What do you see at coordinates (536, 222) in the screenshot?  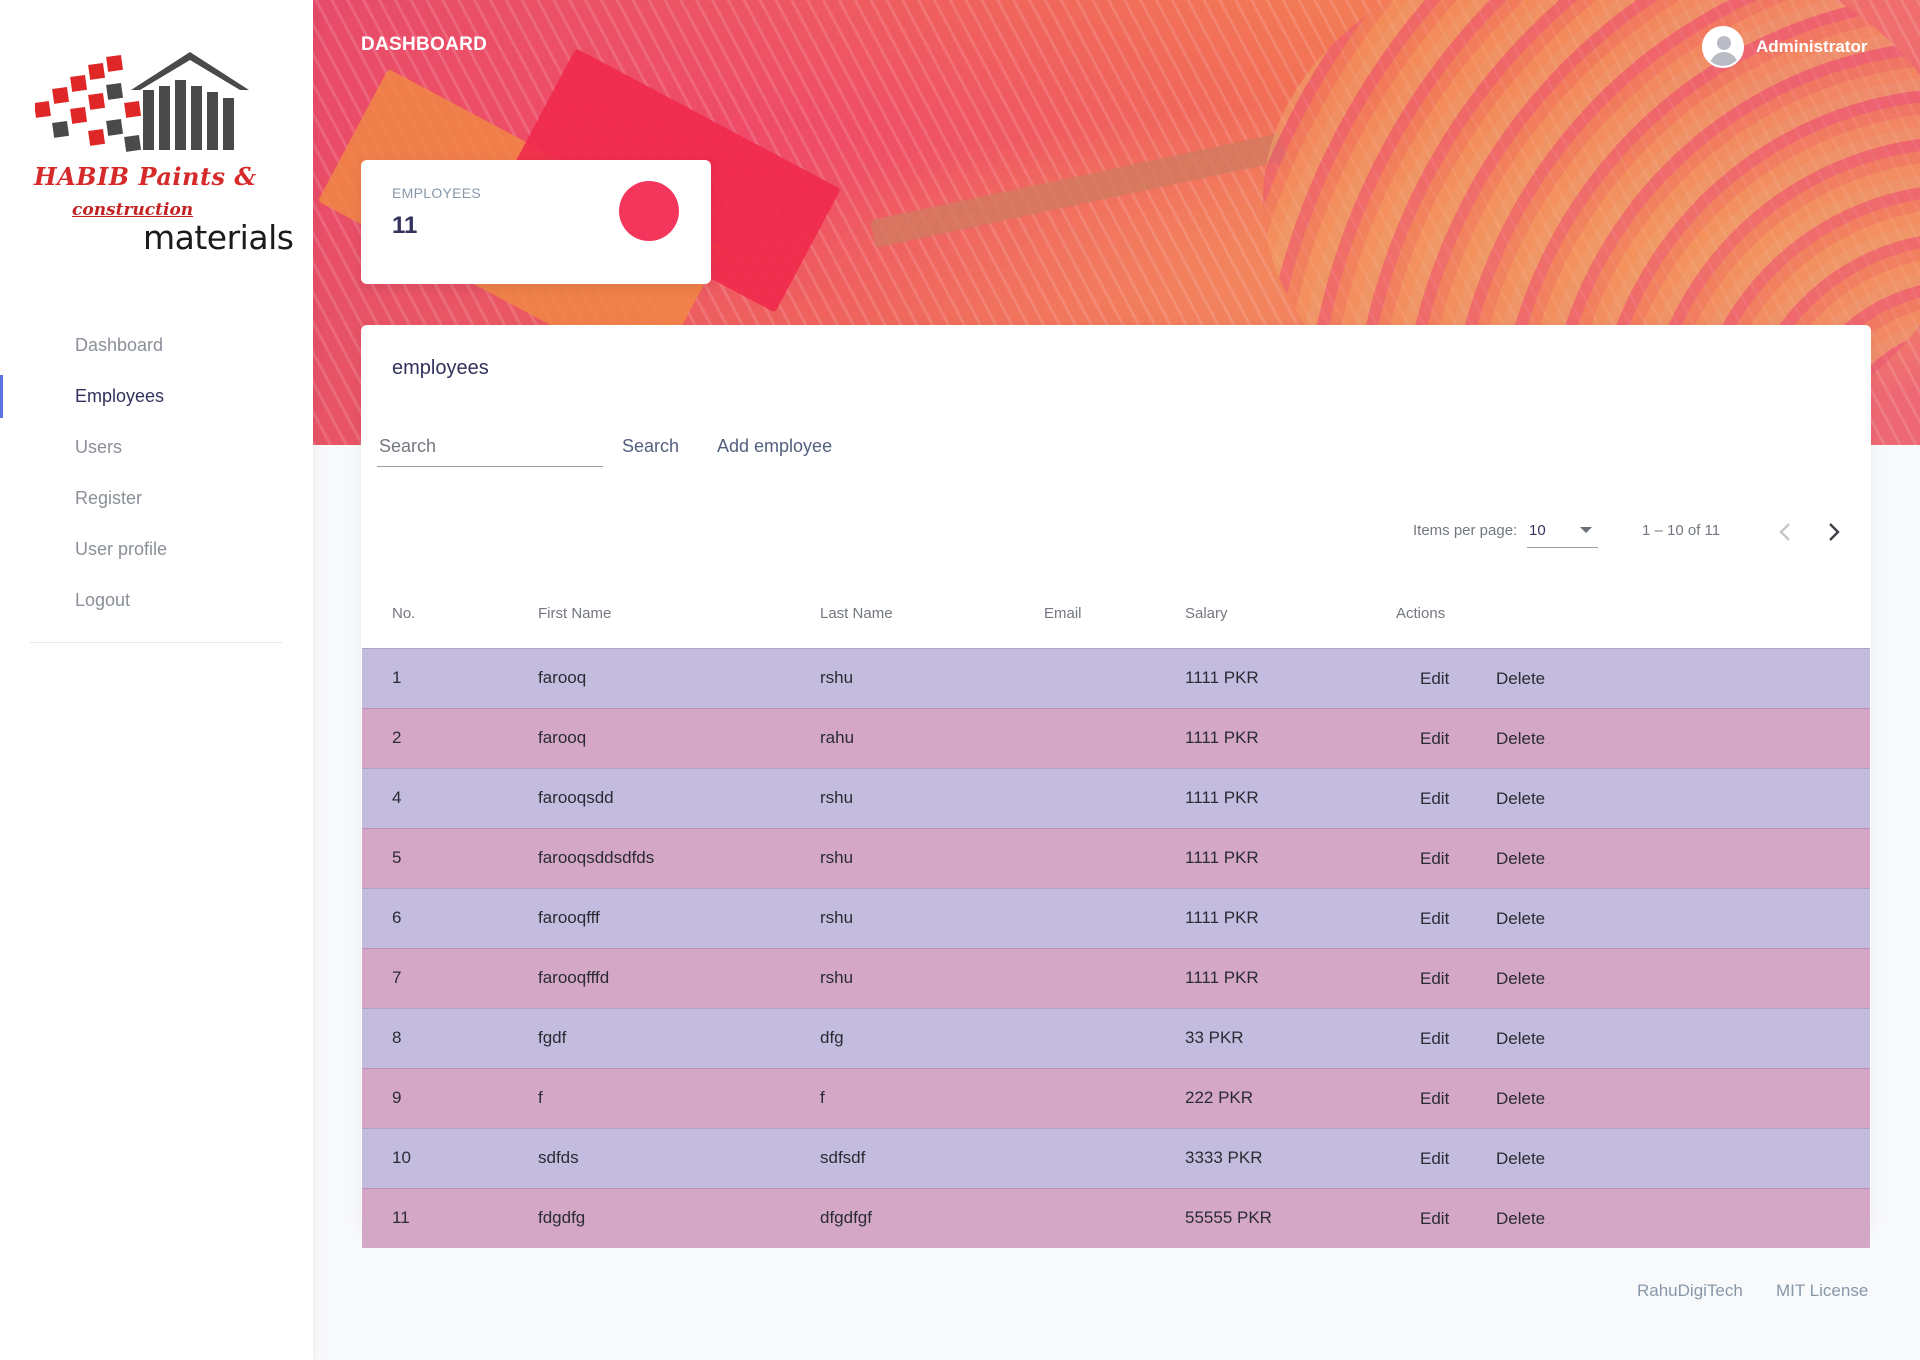 I see `employees-stat-card: EMPLOYEES 11` at bounding box center [536, 222].